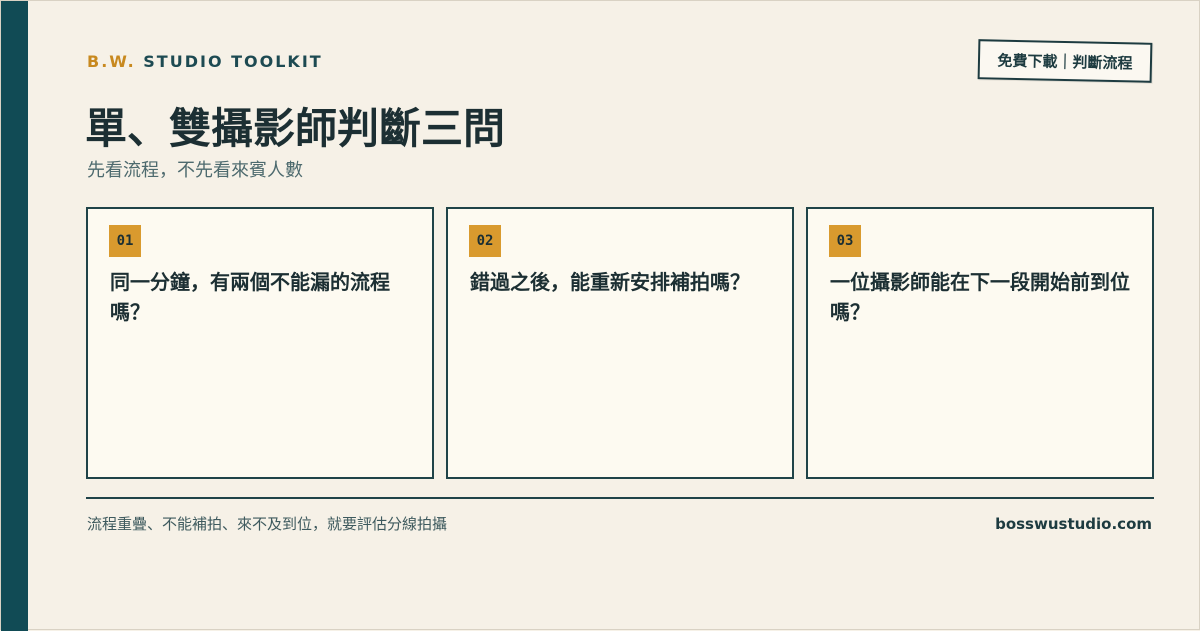 This screenshot has height=631, width=1200. I want to click on page-title: 單、雙攝影師判斷三問, so click(295, 128).